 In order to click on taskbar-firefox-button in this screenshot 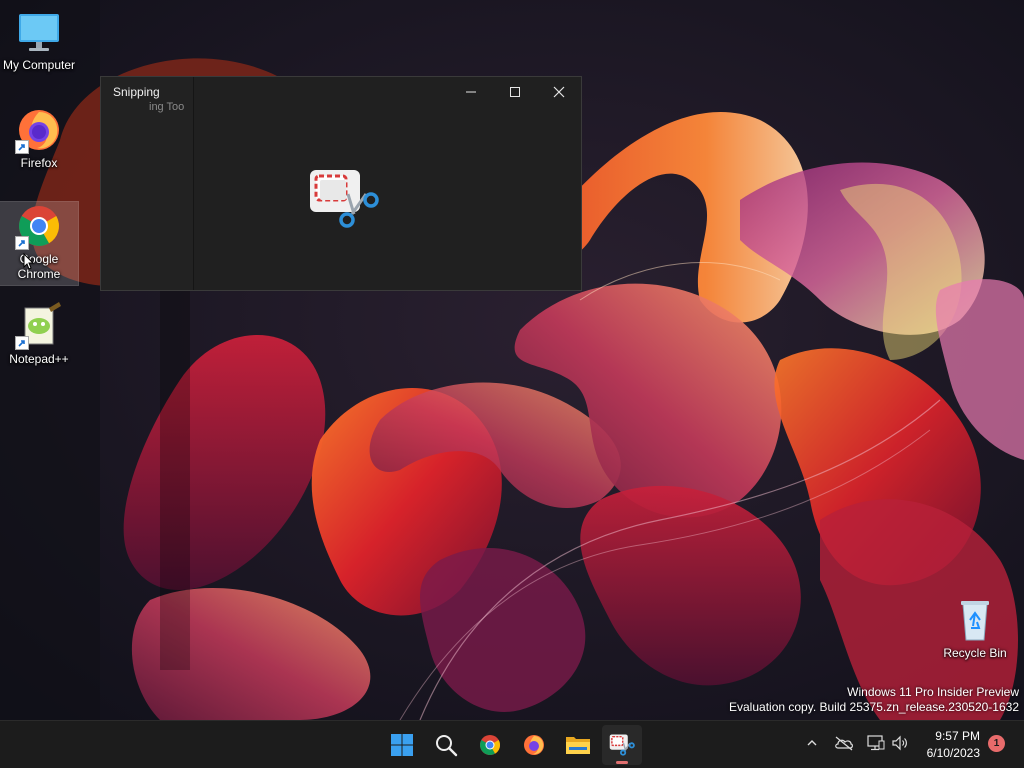, I will do `click(534, 745)`.